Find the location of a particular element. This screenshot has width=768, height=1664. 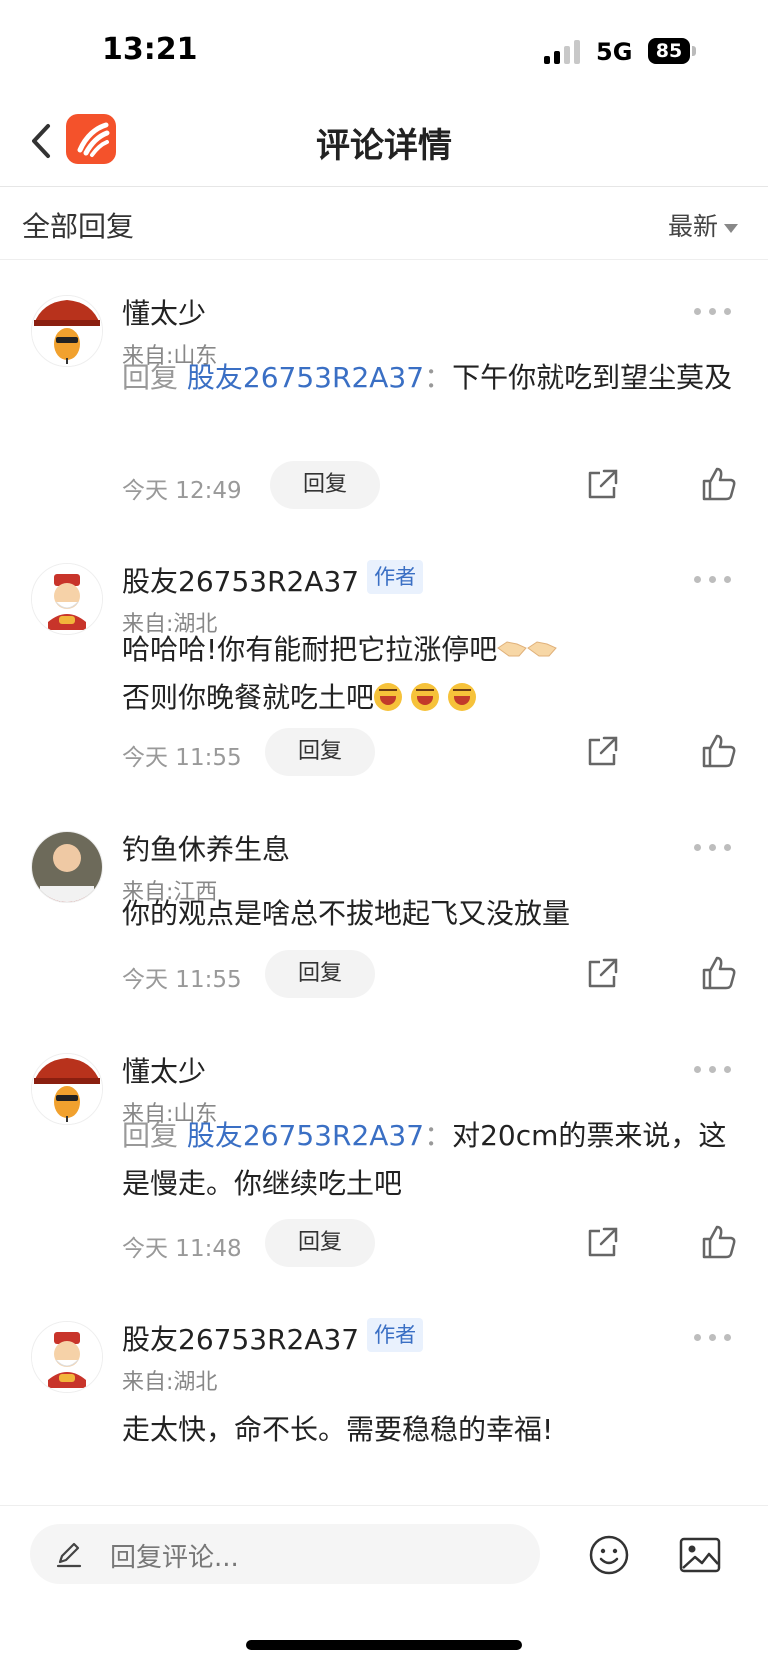

battery-tip is located at coordinates (694, 51).